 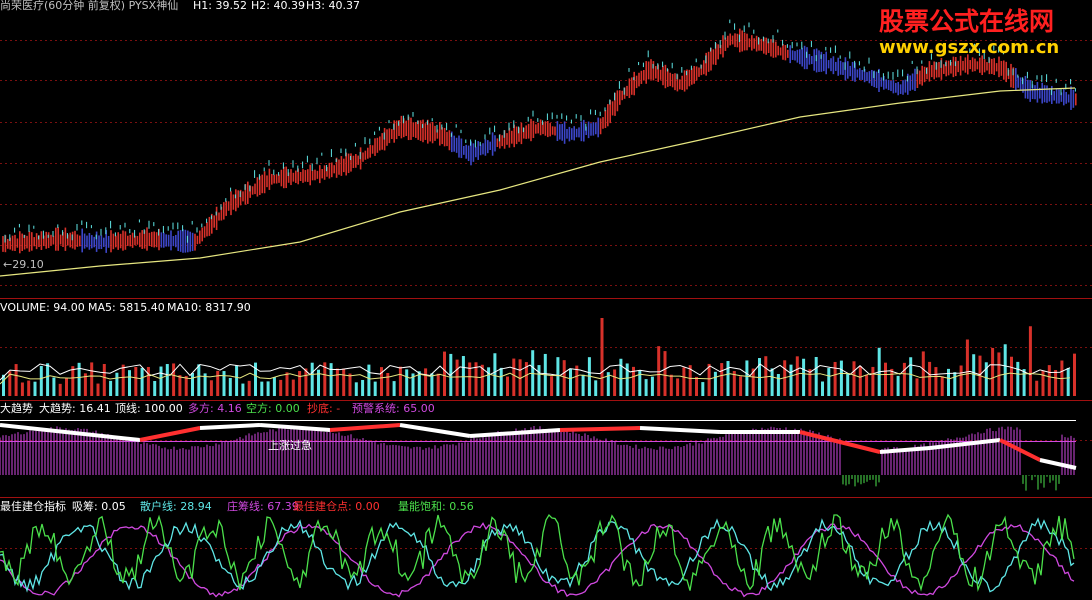 I want to click on position-indicator-name: 最佳建仓指标, so click(x=33, y=506).